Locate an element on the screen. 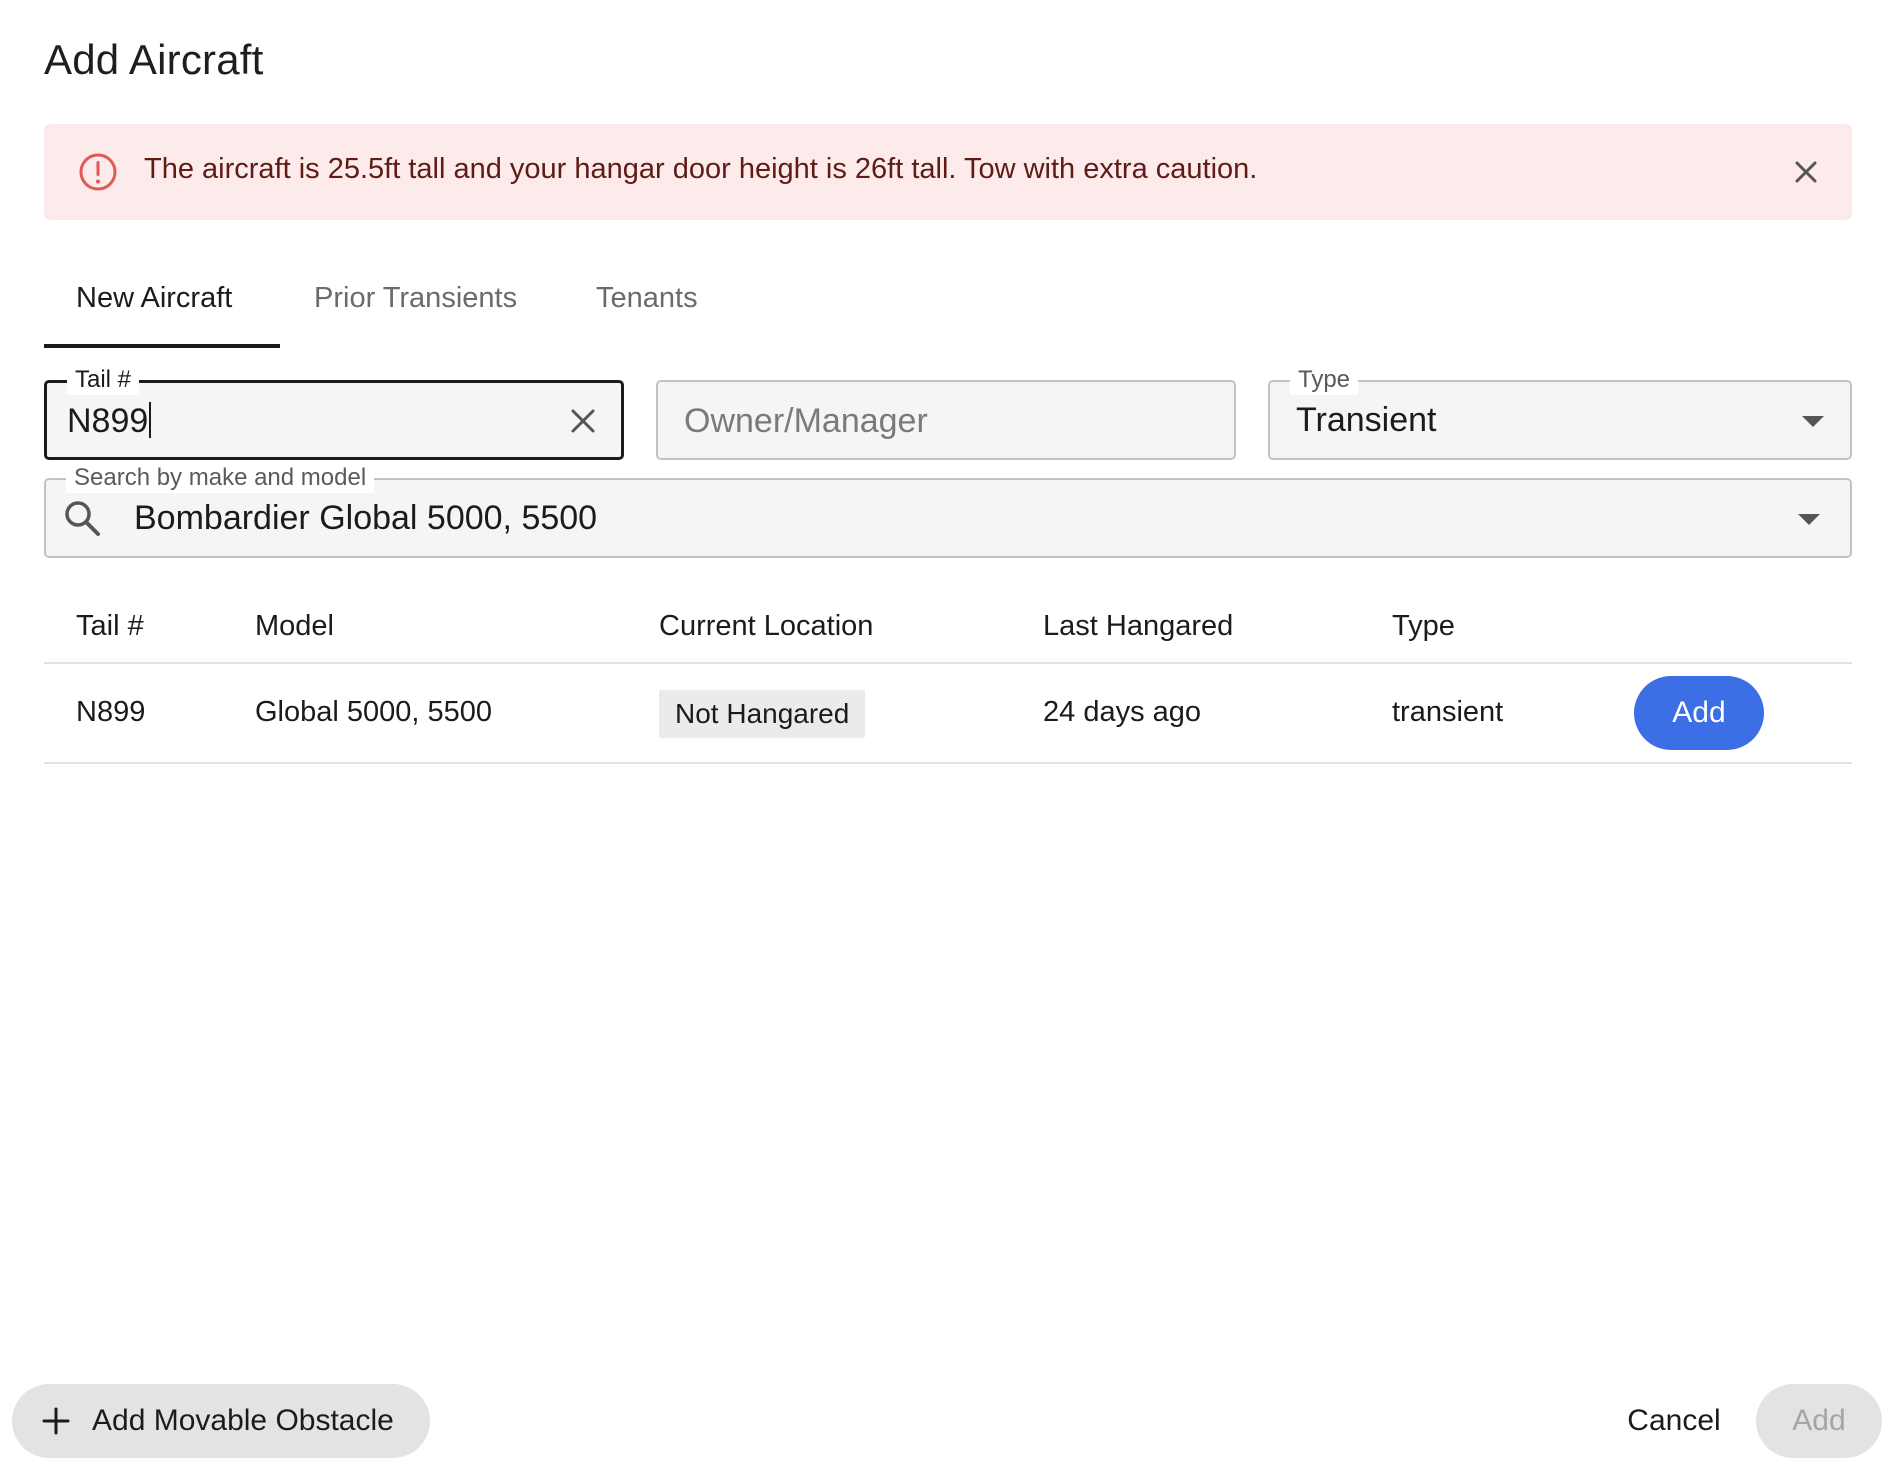  add-movable-obstacle-label: Add Movable Obstacle is located at coordinates (243, 1420).